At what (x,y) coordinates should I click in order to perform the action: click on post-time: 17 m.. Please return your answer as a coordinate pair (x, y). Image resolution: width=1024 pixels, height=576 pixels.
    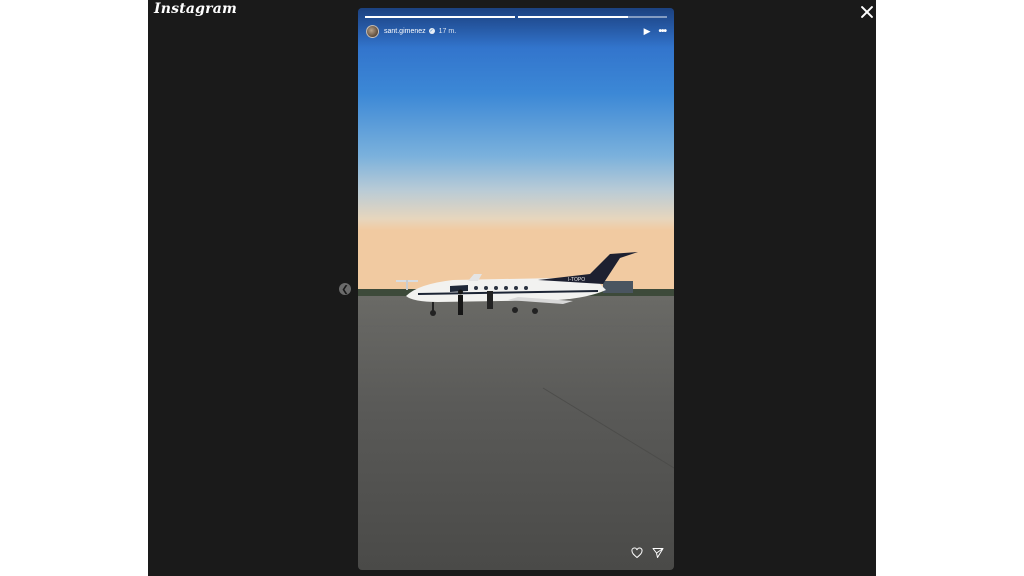
    Looking at the image, I should click on (447, 31).